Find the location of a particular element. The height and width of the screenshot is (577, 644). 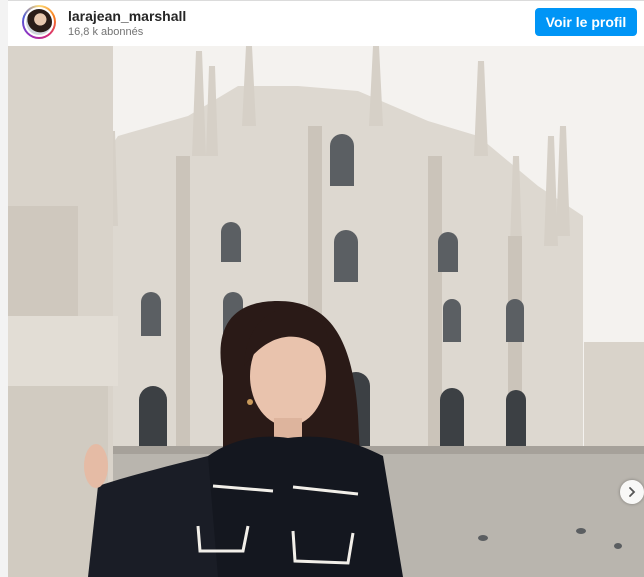

avatar-photo is located at coordinates (39, 22).